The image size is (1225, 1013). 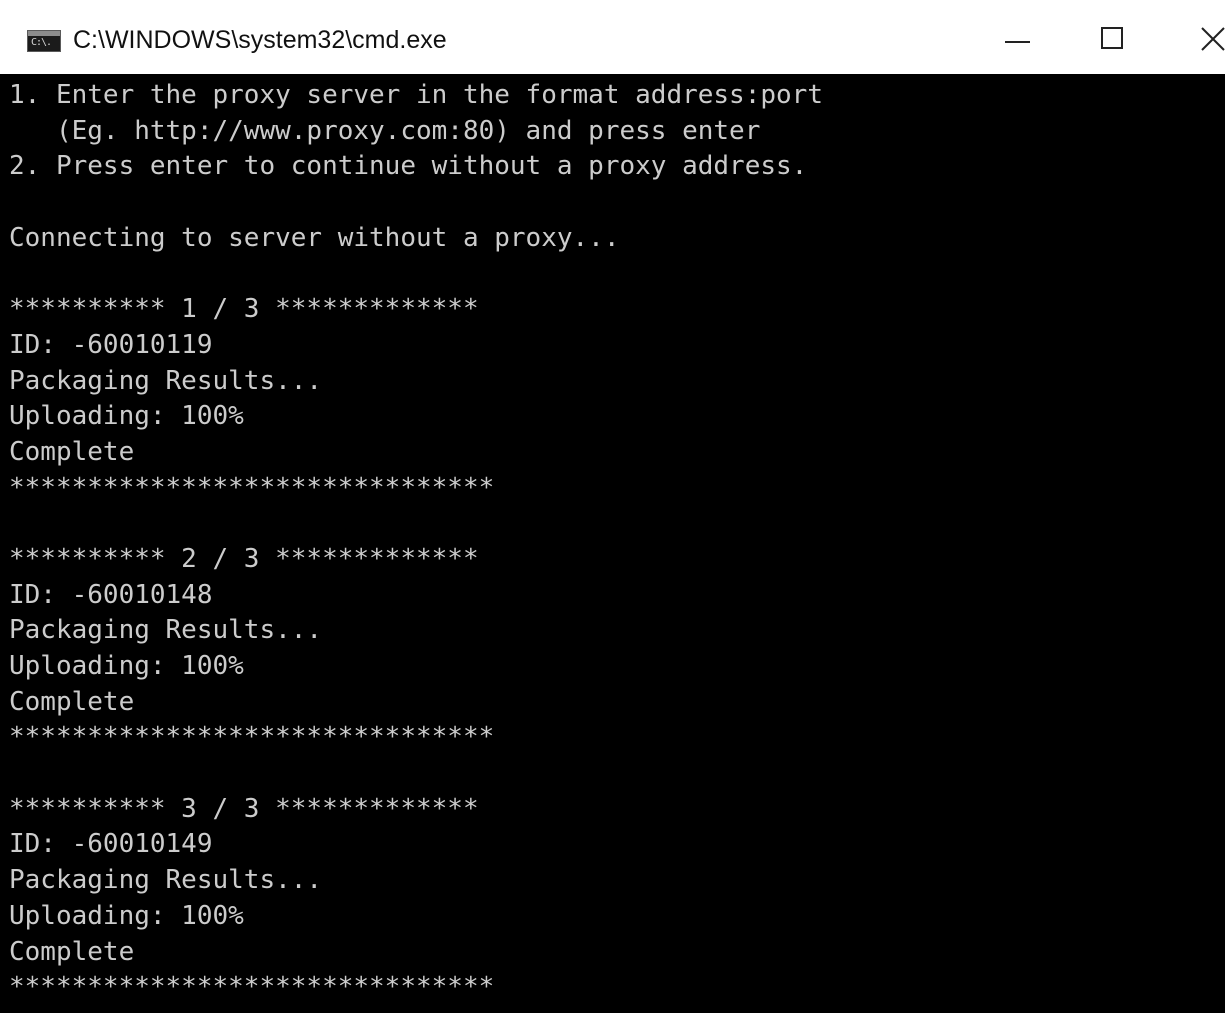 What do you see at coordinates (44, 33) in the screenshot?
I see `cmd-icon-bar` at bounding box center [44, 33].